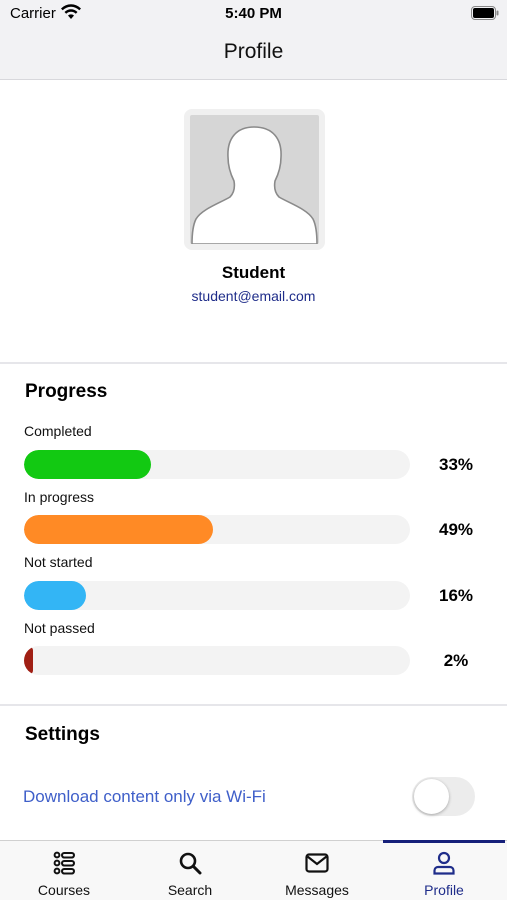  I want to click on messages-icon, so click(317, 863).